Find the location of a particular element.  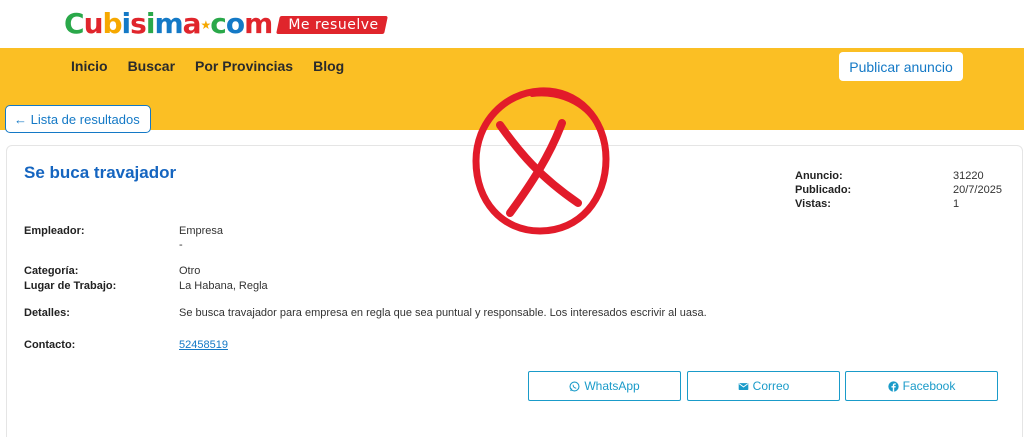

rejected-x-stamp-icon is located at coordinates (541, 161).